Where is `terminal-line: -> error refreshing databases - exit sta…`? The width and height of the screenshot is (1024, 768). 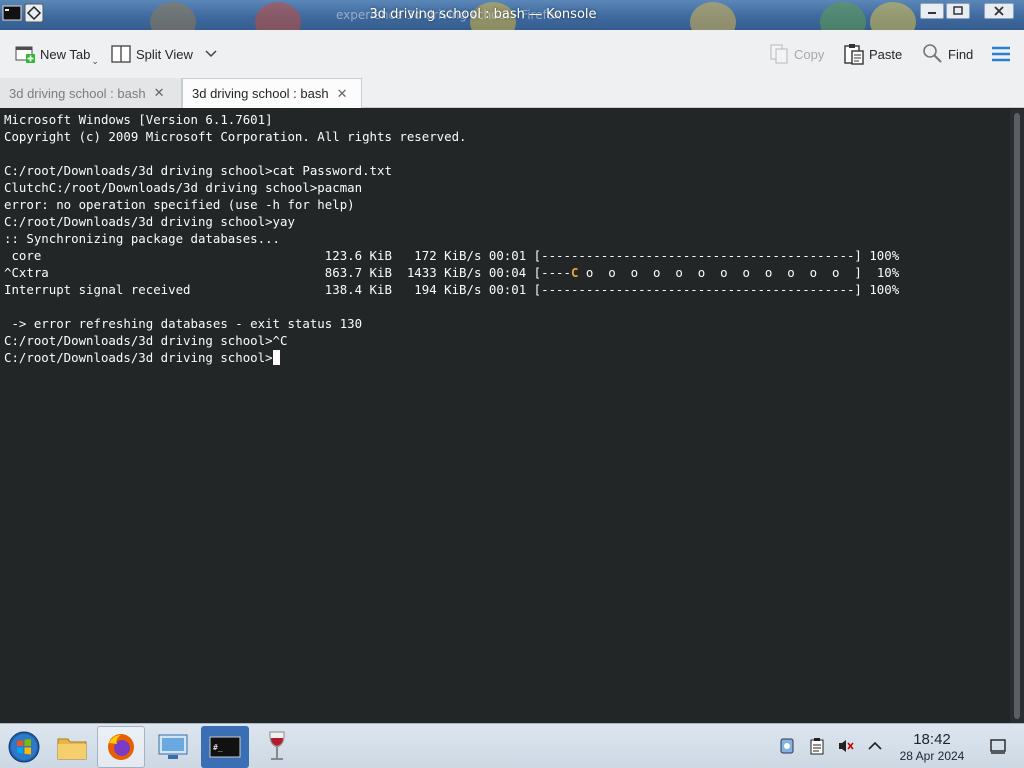
terminal-line: -> error refreshing databases - exit sta… is located at coordinates (183, 323).